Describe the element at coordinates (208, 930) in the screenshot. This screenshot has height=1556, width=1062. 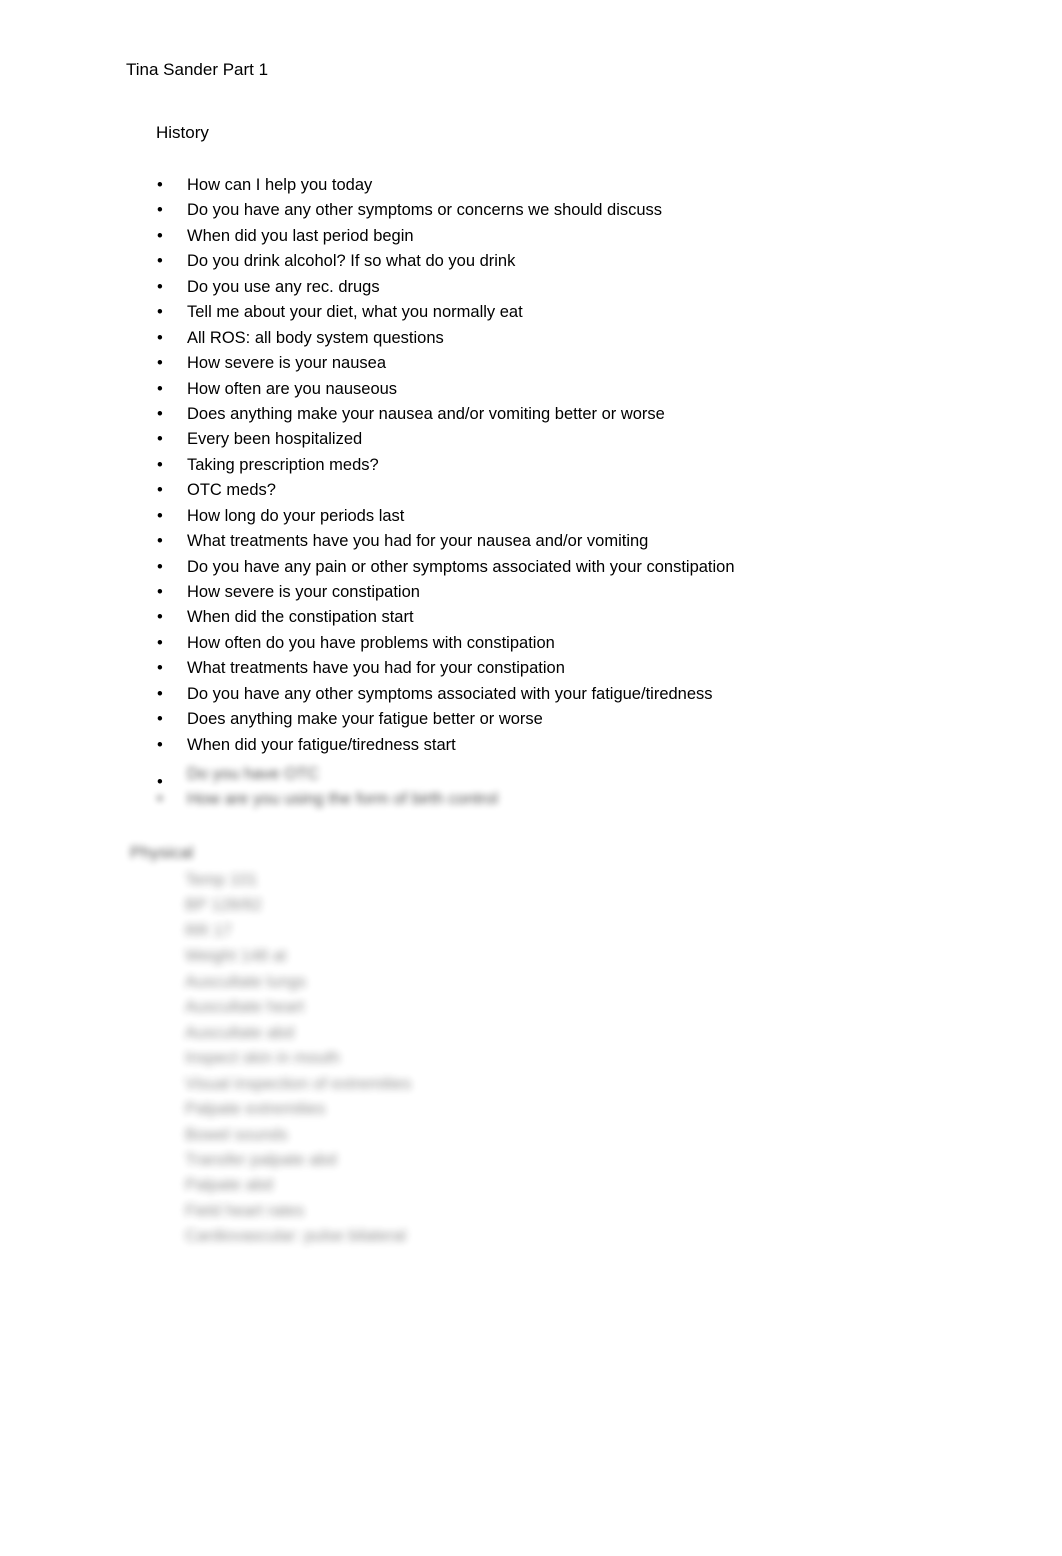
I see `obscured-row: RR 17` at that location.